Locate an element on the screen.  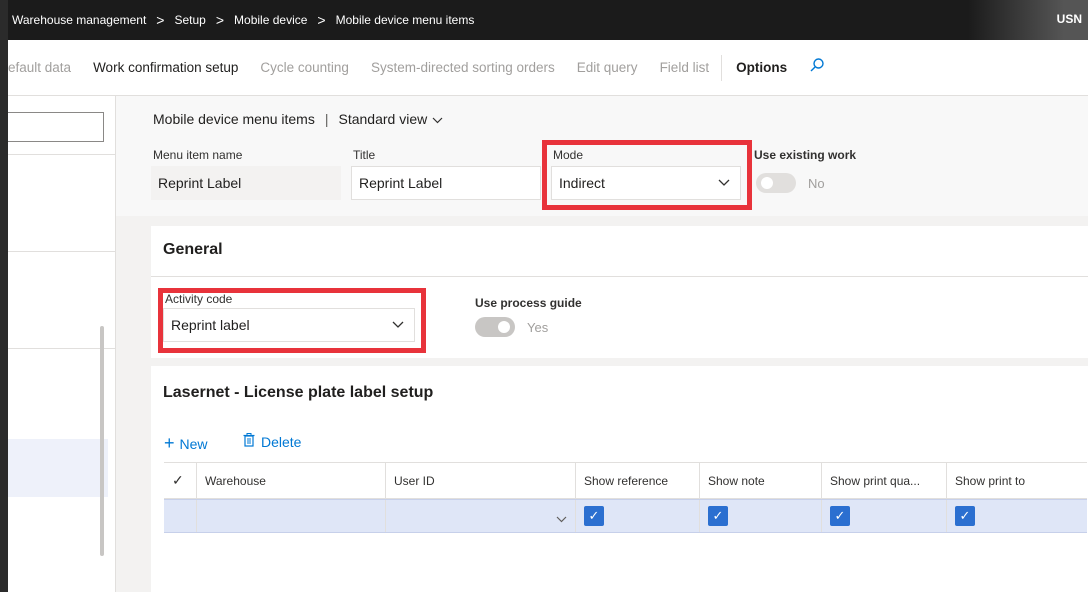
checkmark-icon: ✓ is located at coordinates (178, 480).